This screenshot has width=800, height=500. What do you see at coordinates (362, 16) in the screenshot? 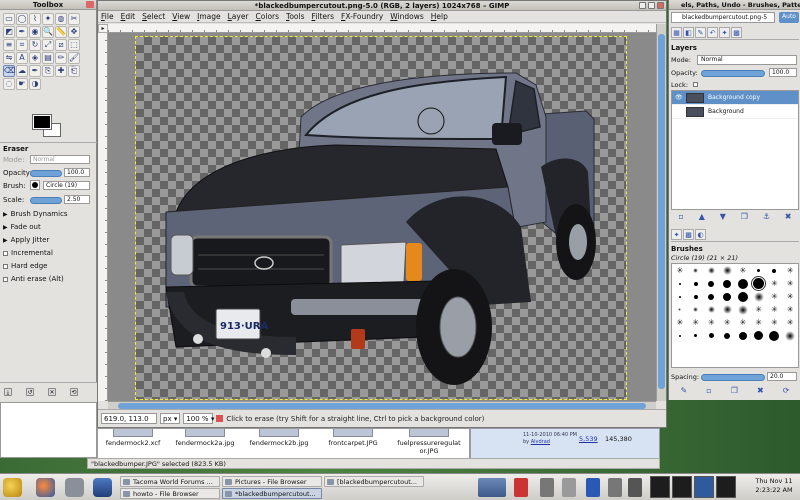
I see `menu-fx-foundry: FX-Foundry` at bounding box center [362, 16].